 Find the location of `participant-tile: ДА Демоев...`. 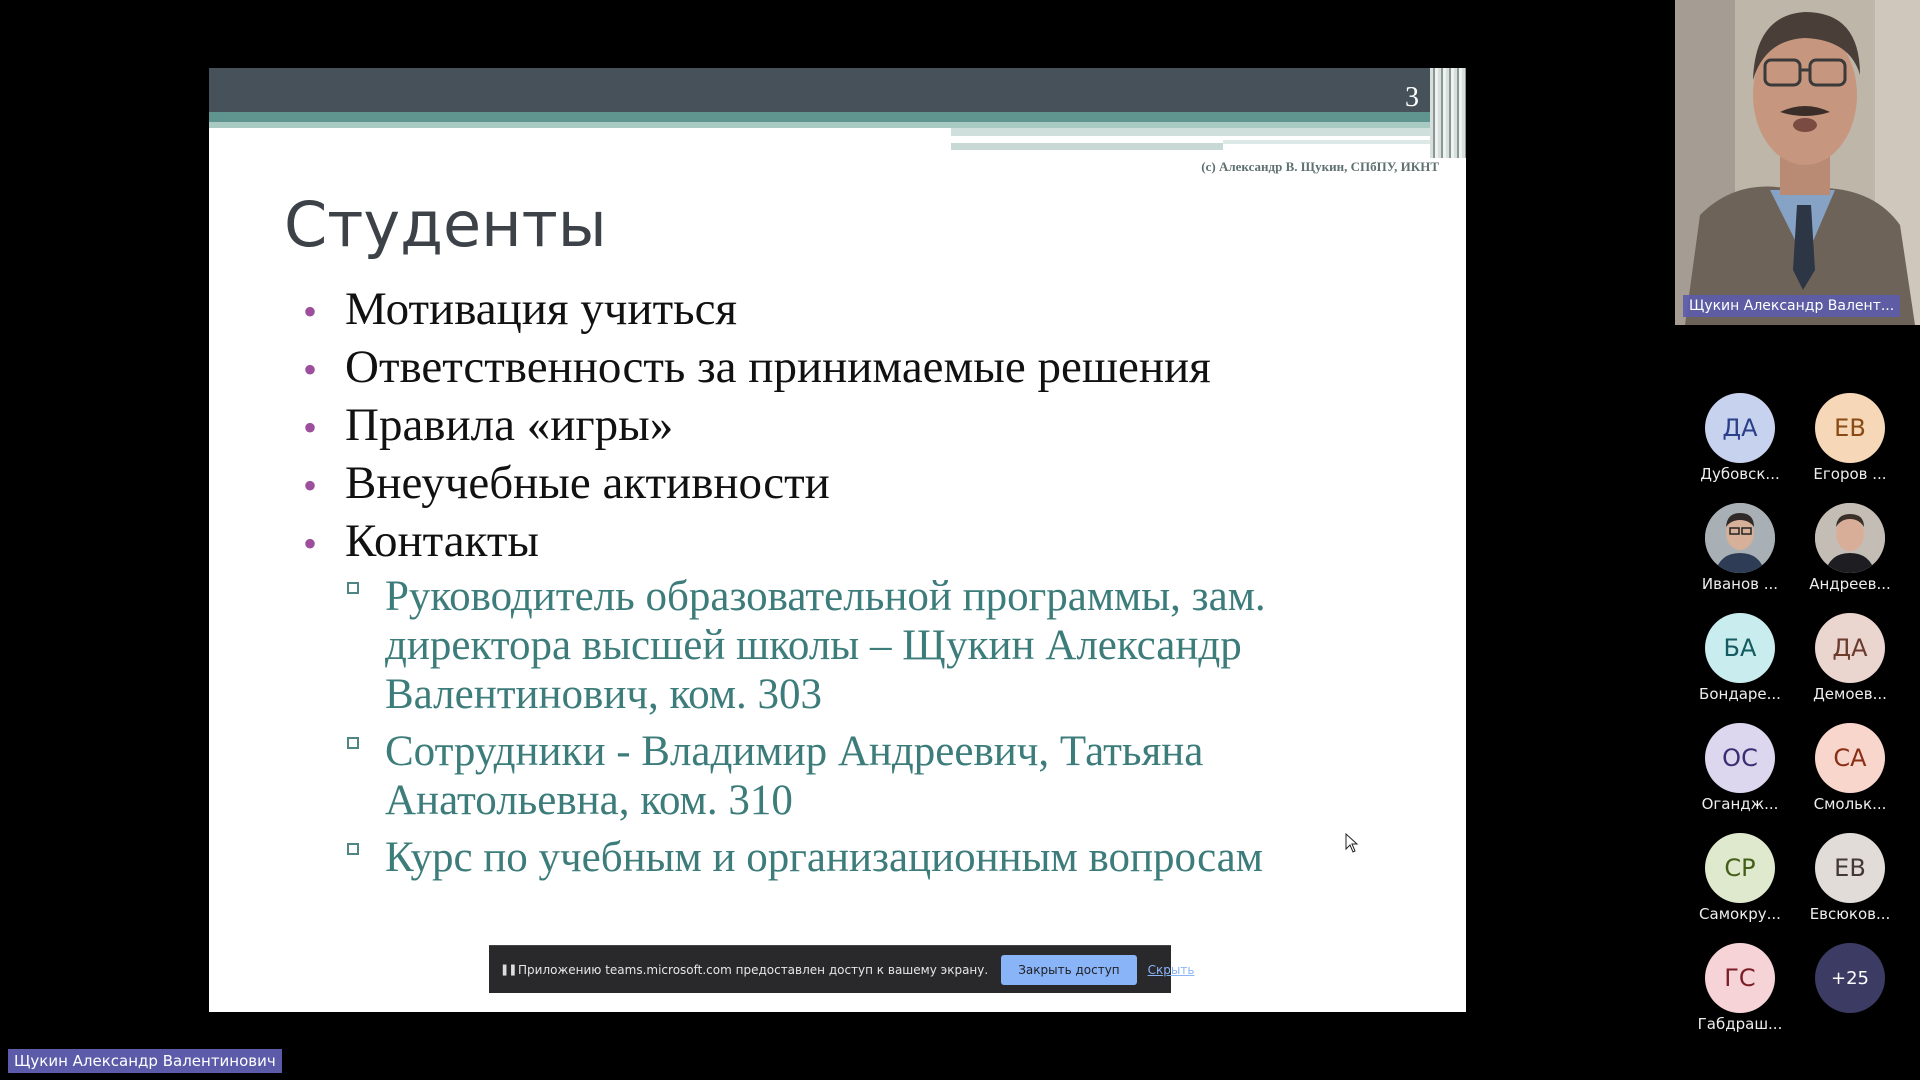

participant-tile: ДА Демоев... is located at coordinates (1850, 658).